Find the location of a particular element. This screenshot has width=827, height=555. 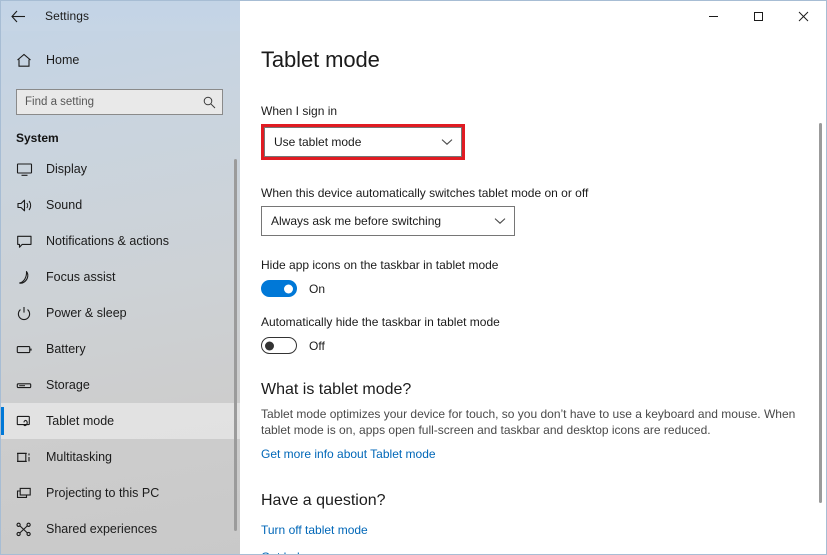

maximize-button is located at coordinates (758, 16).